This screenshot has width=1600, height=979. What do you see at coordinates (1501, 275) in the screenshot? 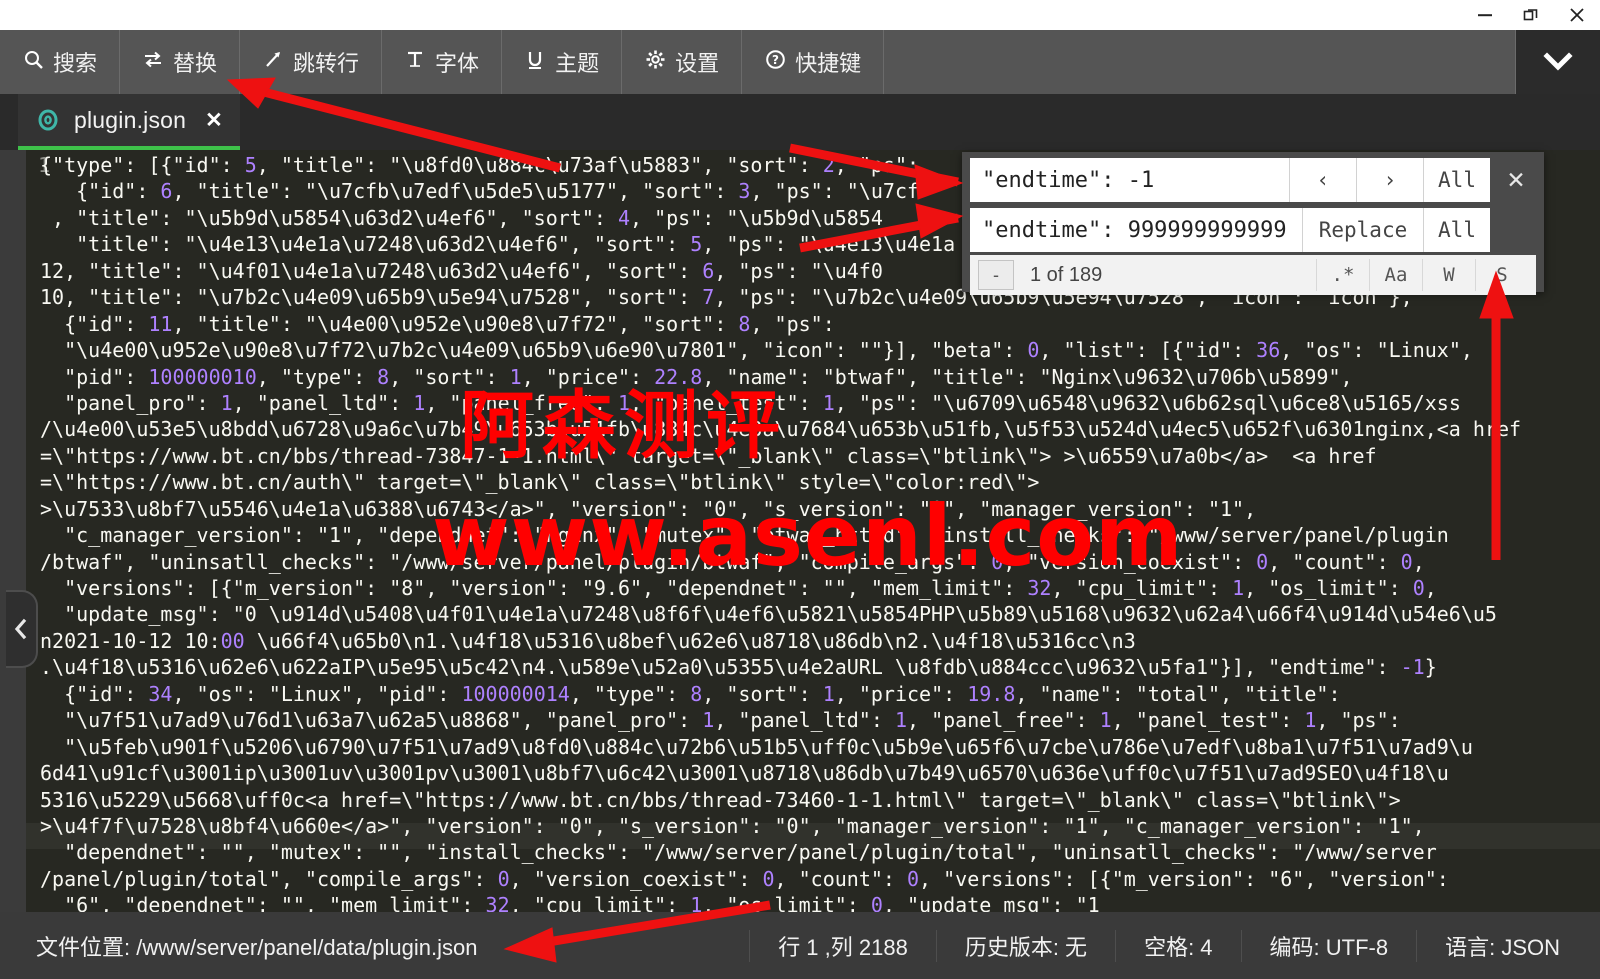
I see `selection-toggle: S` at bounding box center [1501, 275].